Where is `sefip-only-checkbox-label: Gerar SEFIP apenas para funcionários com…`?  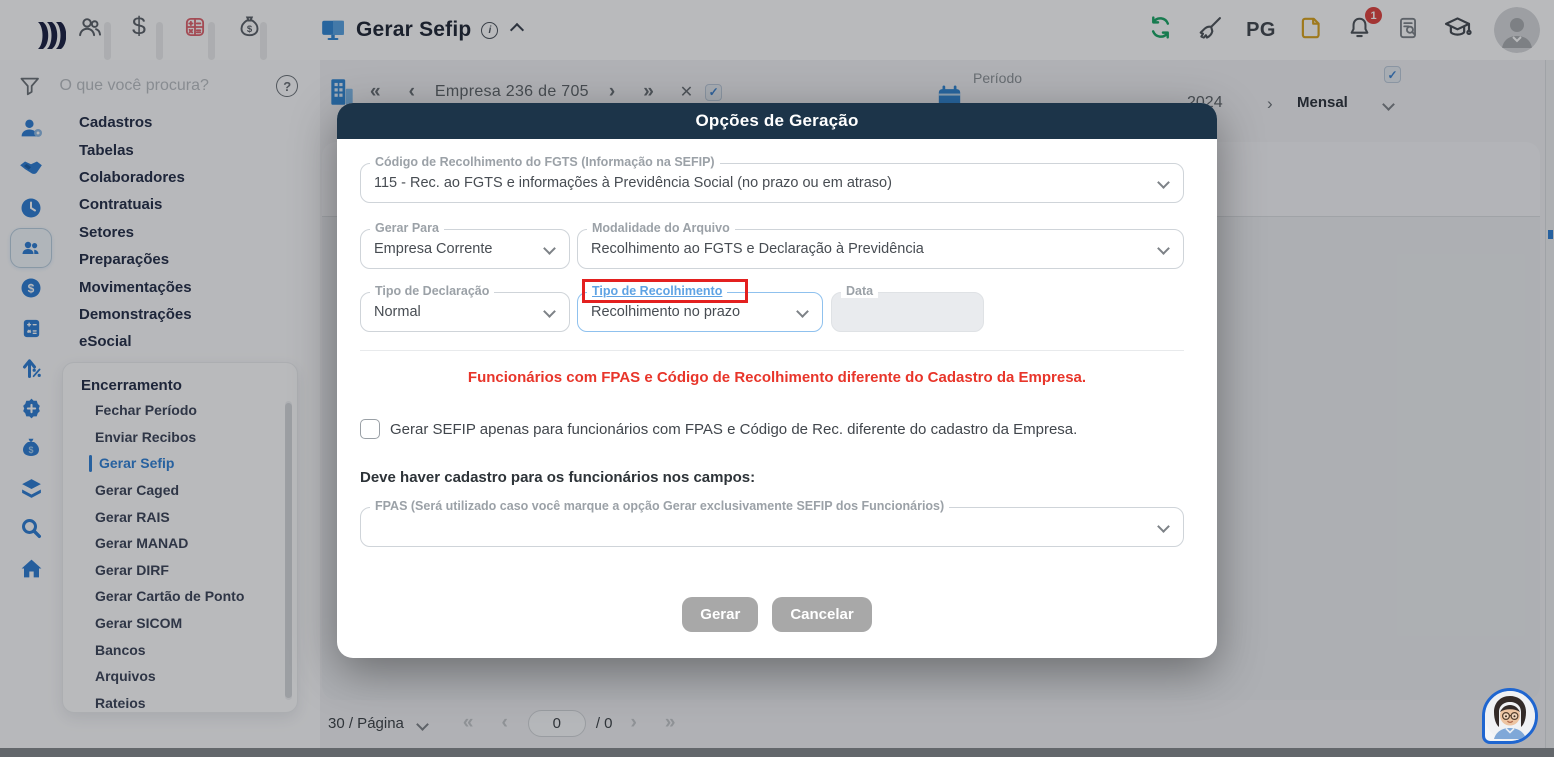
sefip-only-checkbox-label: Gerar SEFIP apenas para funcionários com… is located at coordinates (734, 429).